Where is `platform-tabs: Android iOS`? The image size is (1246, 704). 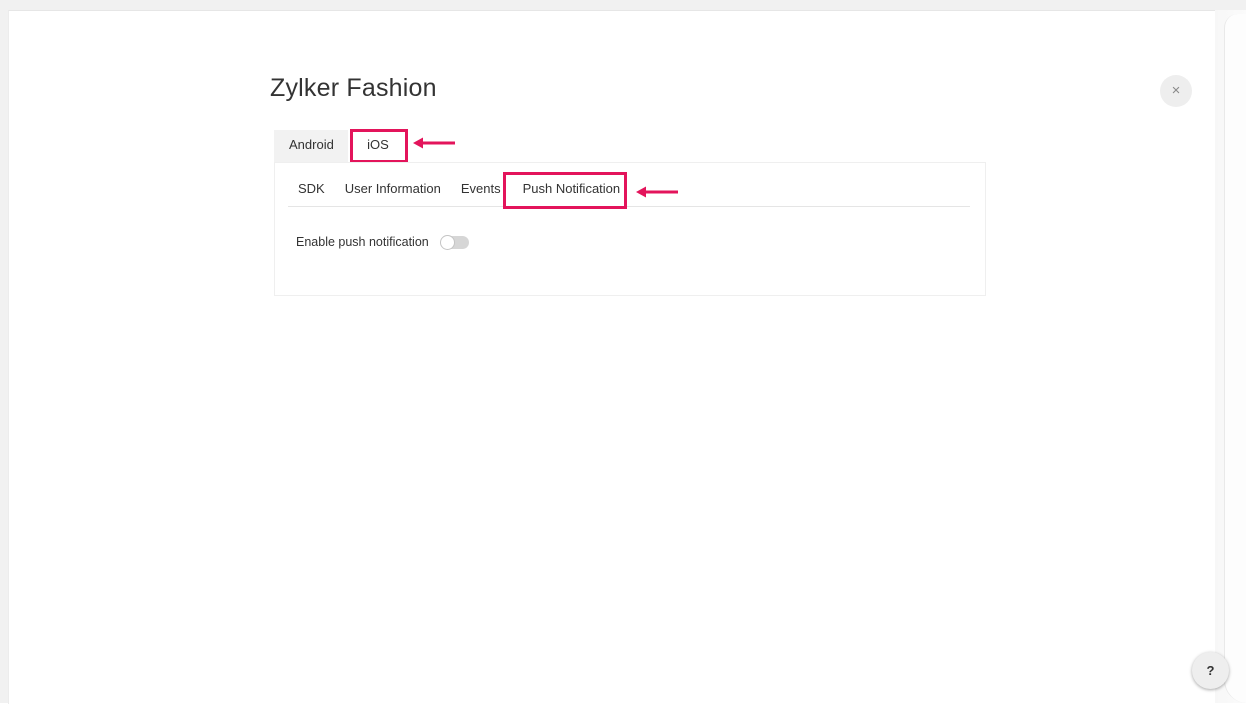 platform-tabs: Android iOS is located at coordinates (341, 146).